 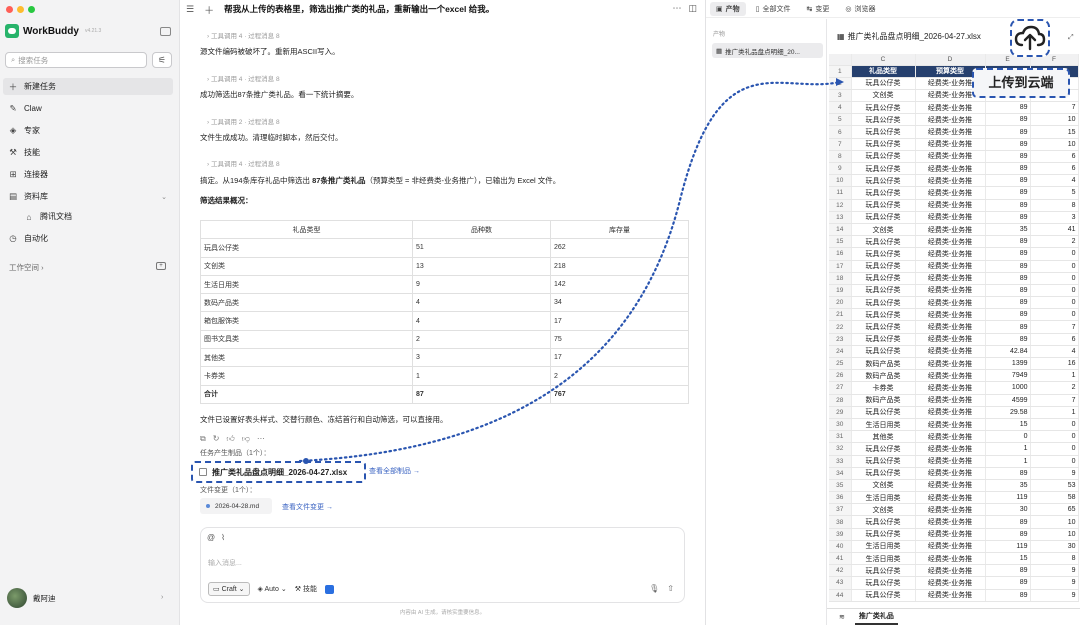 What do you see at coordinates (209, 9) in the screenshot?
I see `new-chat-icon: ＋` at bounding box center [209, 9].